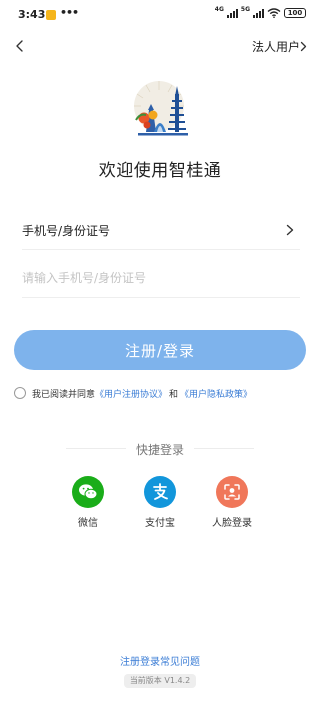 This screenshot has height=711, width=320. I want to click on face-login-option: 人脸登录, so click(232, 502).